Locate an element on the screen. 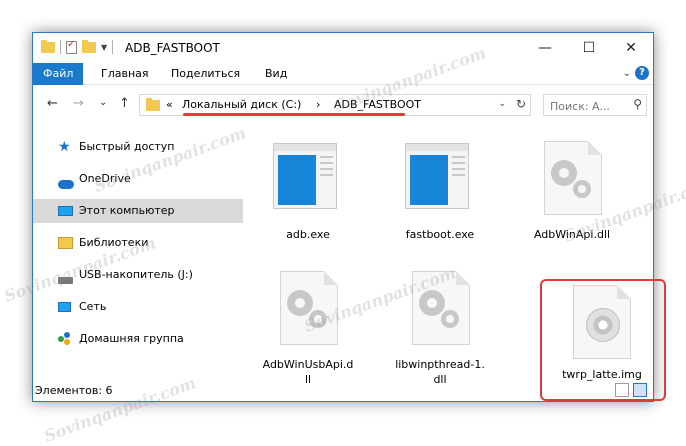  refresh-icon: ↻ is located at coordinates (521, 104).